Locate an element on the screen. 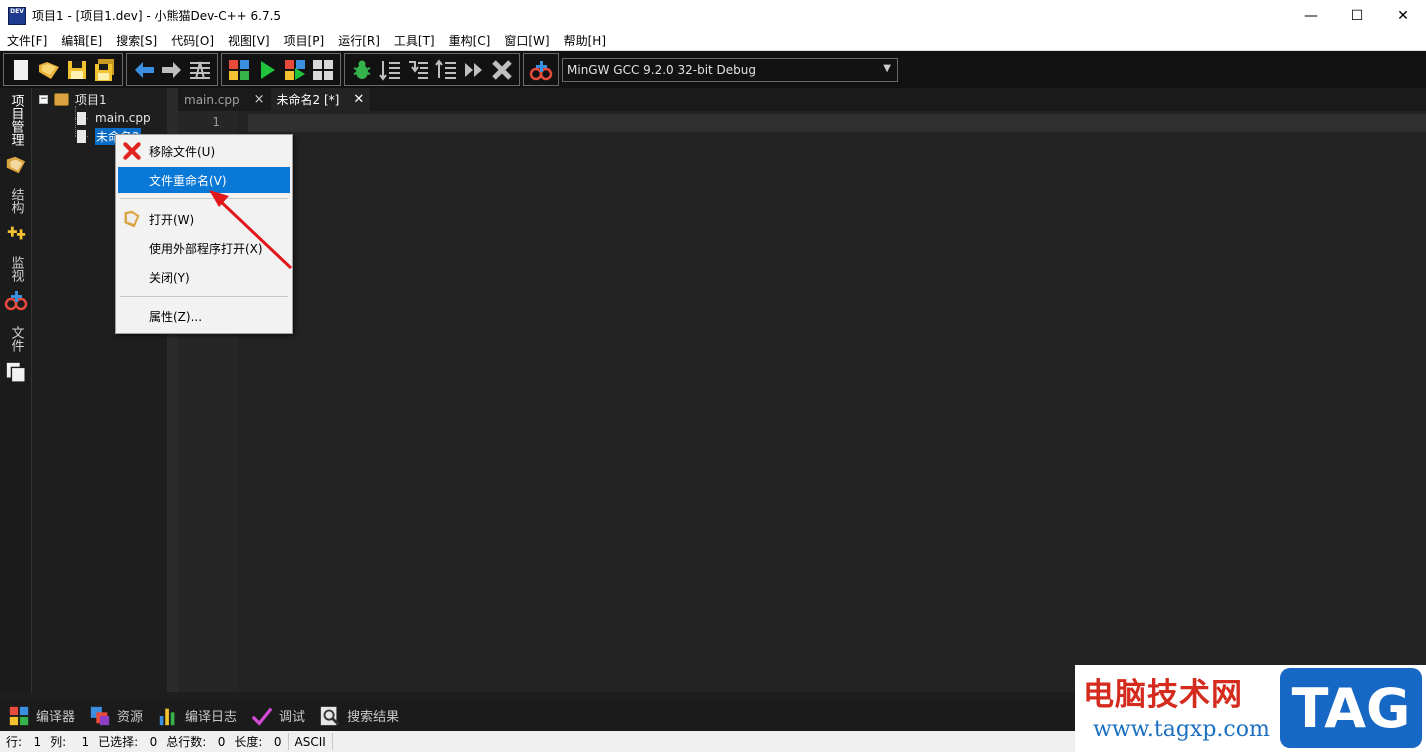 Image resolution: width=1426 pixels, height=752 pixels. maximize-button: ☐ is located at coordinates (1357, 15).